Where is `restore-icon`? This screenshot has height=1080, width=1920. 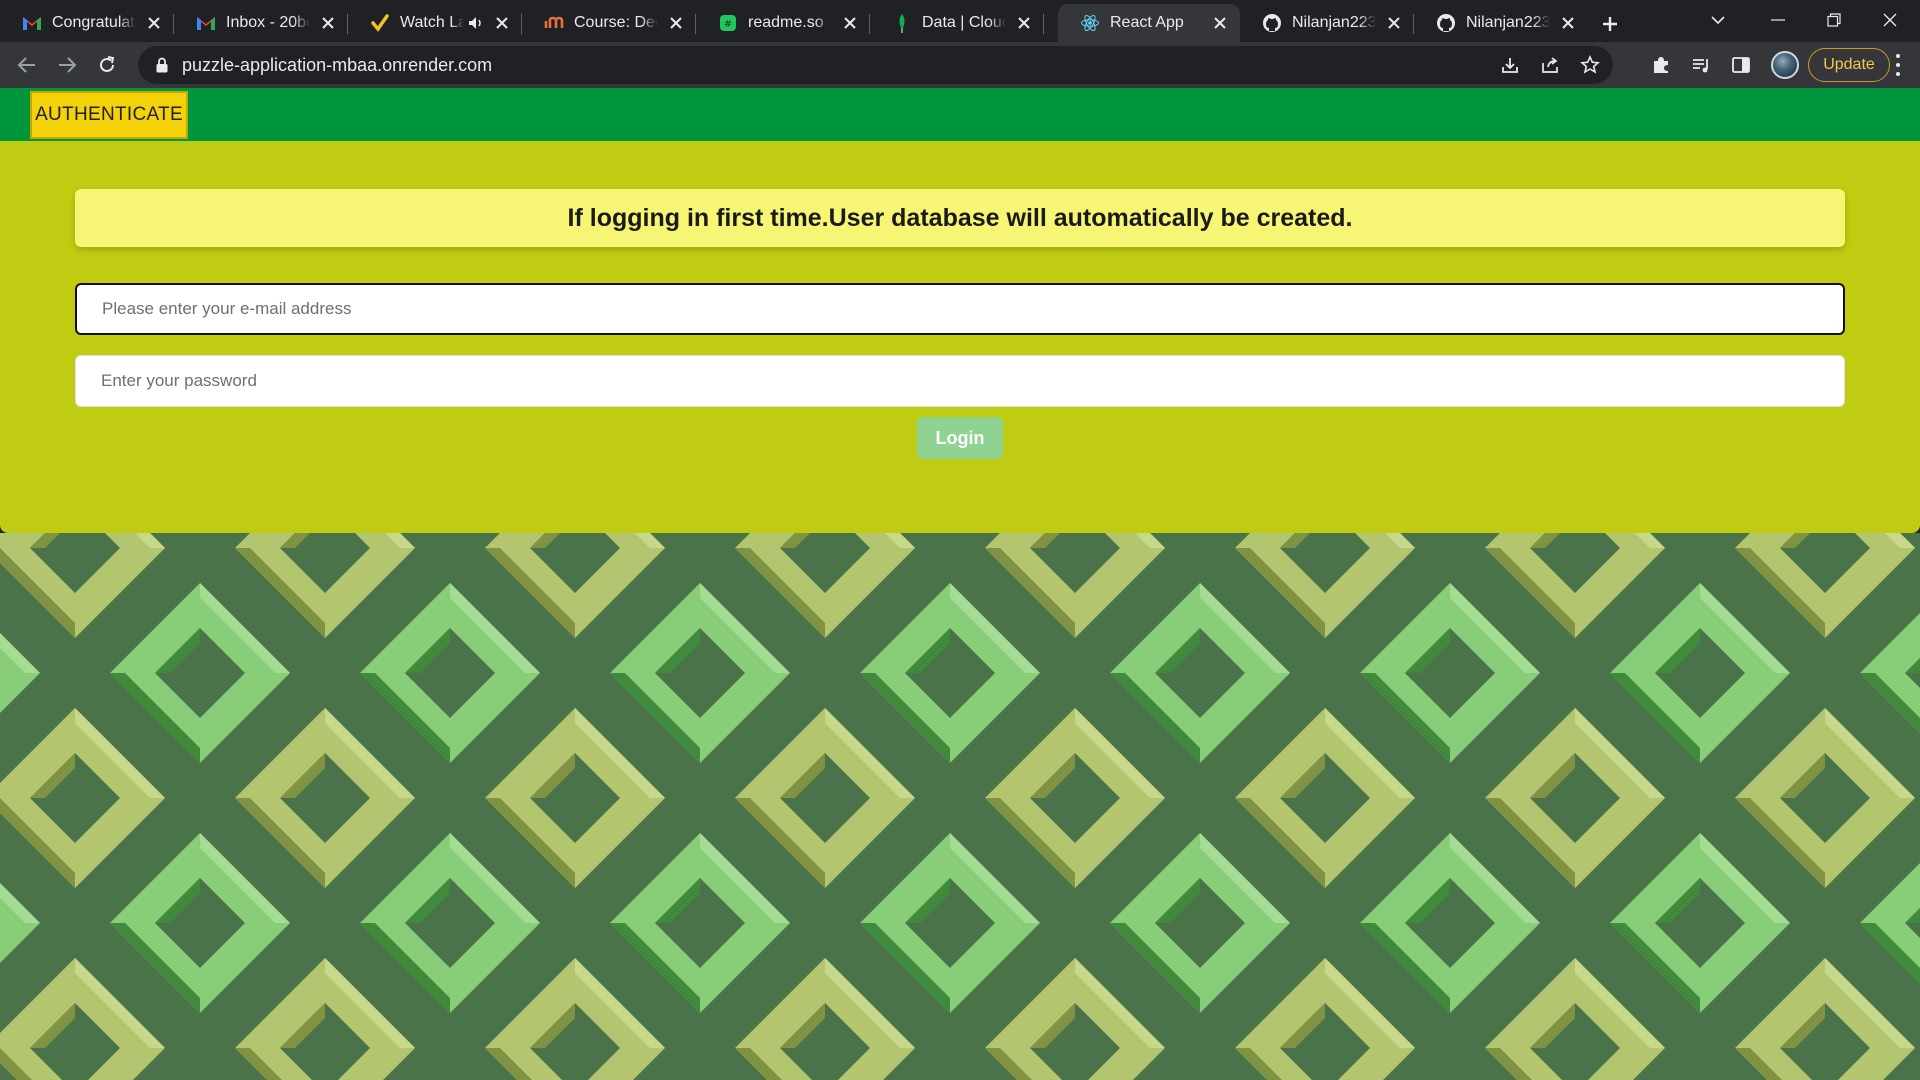 restore-icon is located at coordinates (1834, 20).